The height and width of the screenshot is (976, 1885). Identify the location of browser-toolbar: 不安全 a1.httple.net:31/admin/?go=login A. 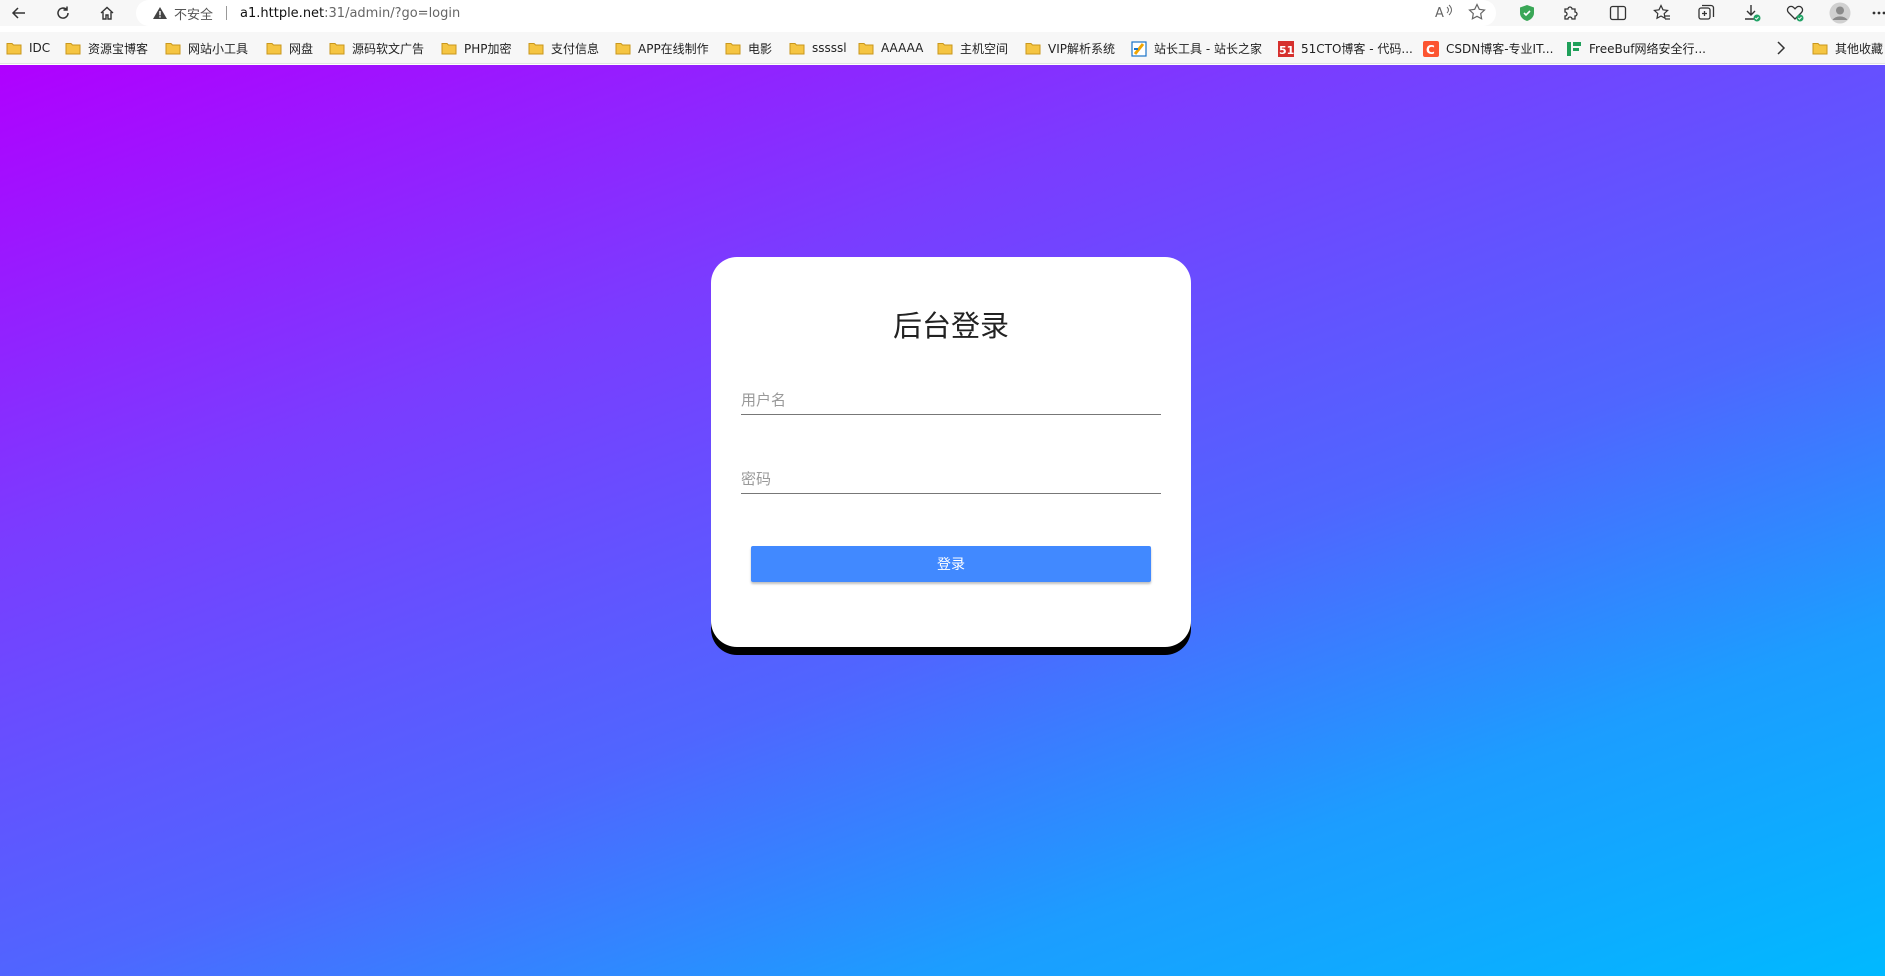
(942, 13).